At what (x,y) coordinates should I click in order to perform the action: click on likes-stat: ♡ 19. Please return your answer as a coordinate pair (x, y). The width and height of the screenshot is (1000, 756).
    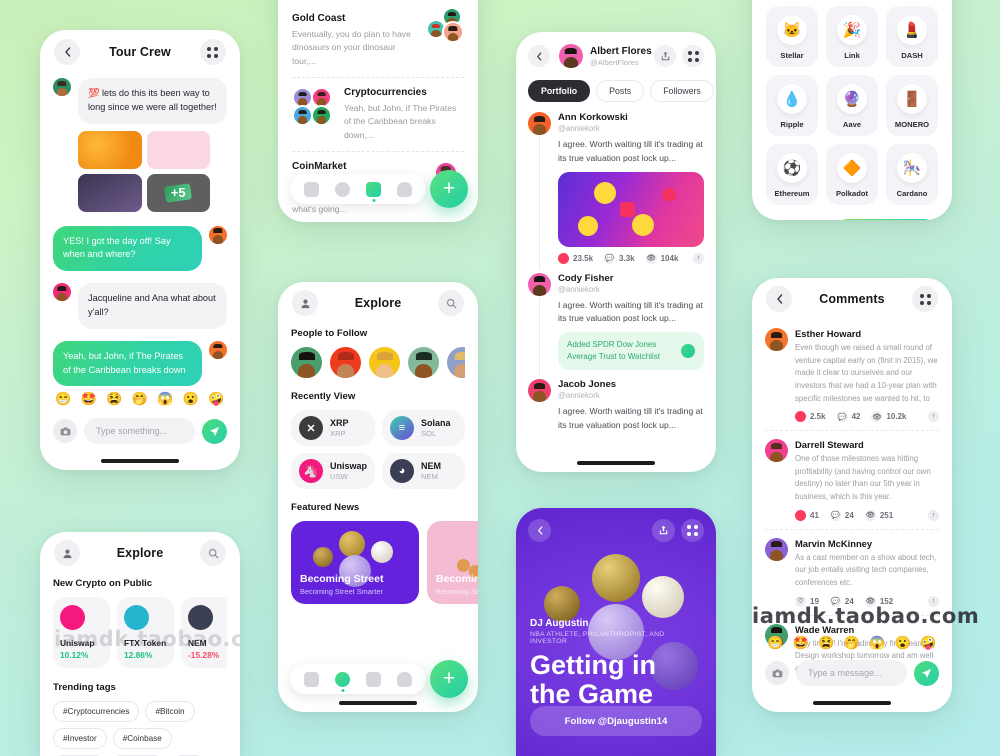
    Looking at the image, I should click on (807, 601).